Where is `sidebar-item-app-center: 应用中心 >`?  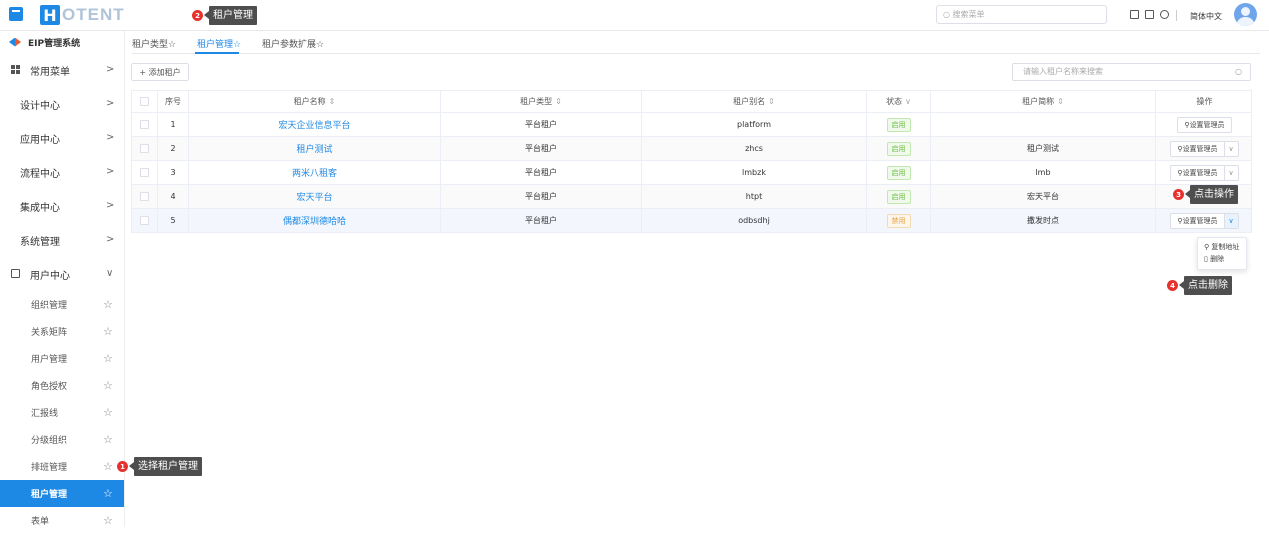 sidebar-item-app-center: 应用中心 > is located at coordinates (62, 138).